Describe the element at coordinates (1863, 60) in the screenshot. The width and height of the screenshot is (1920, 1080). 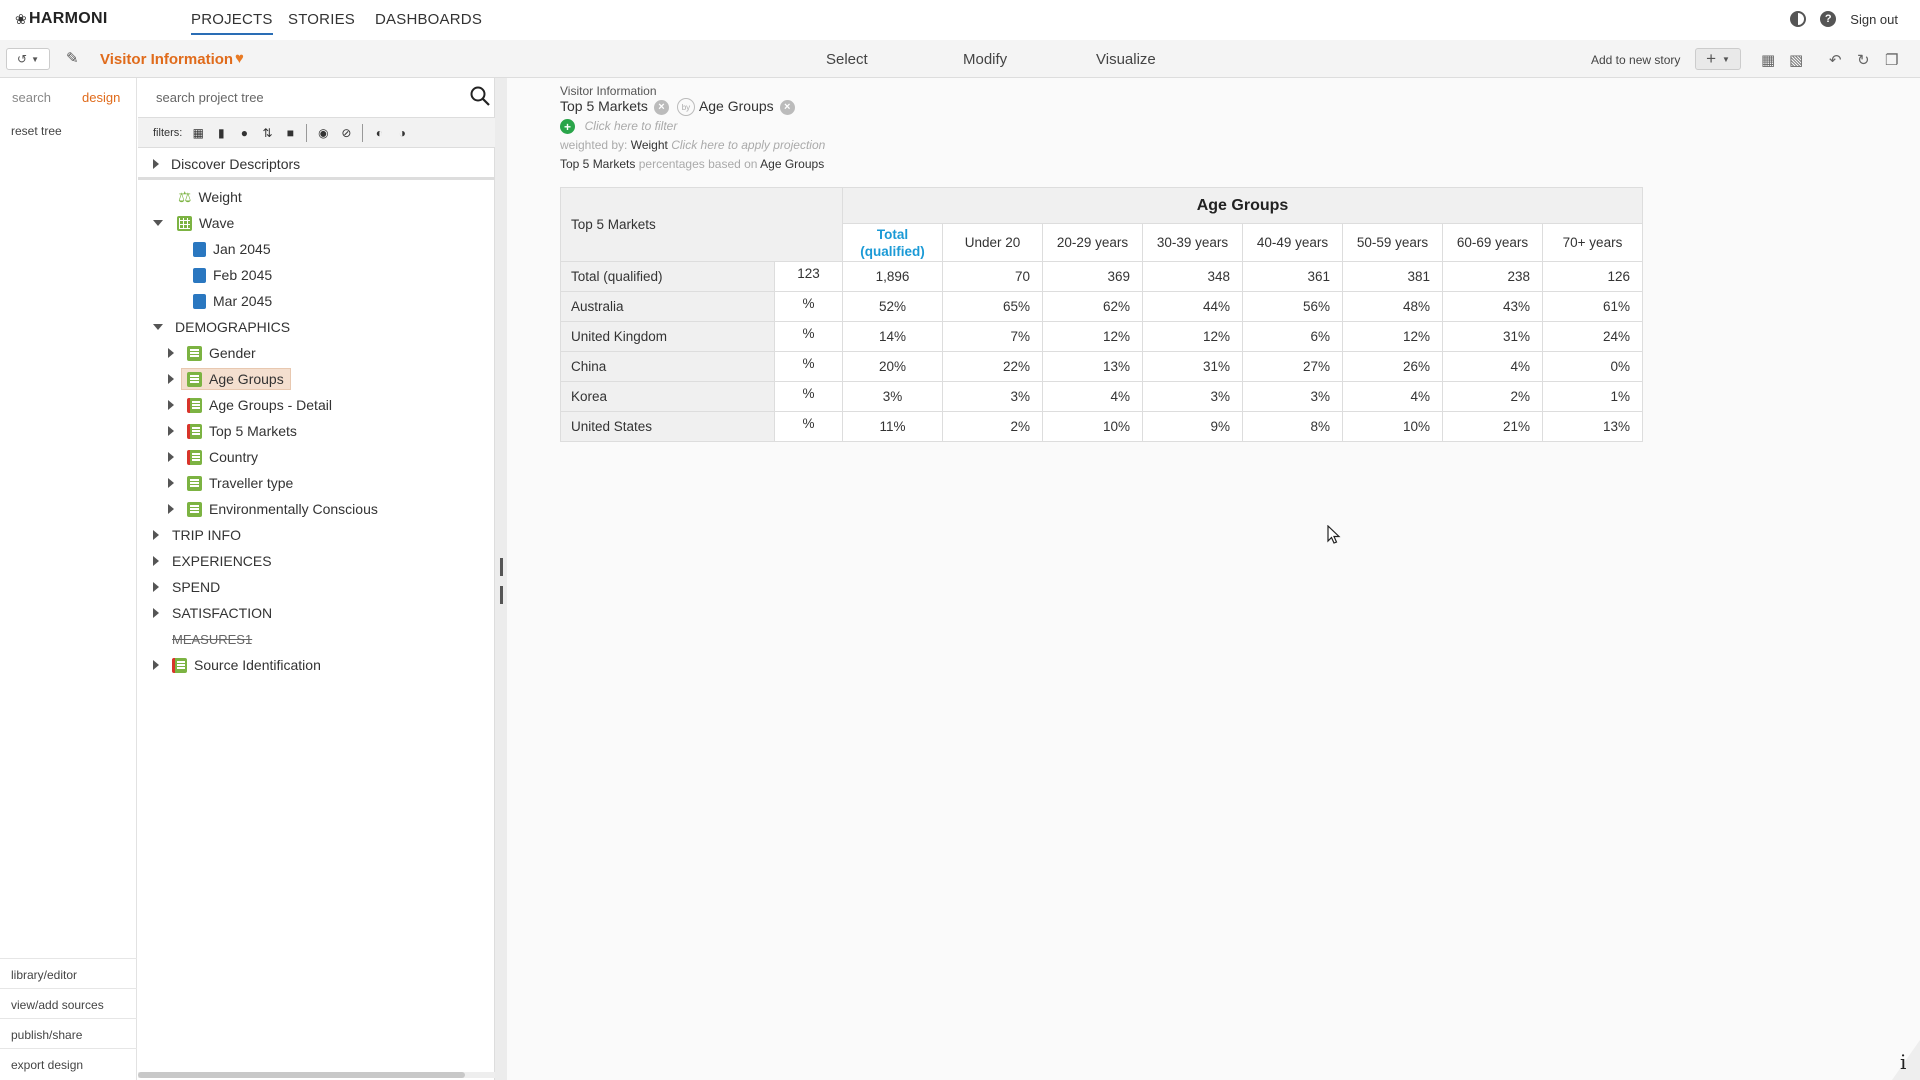
I see `refresh-icon: ↻` at that location.